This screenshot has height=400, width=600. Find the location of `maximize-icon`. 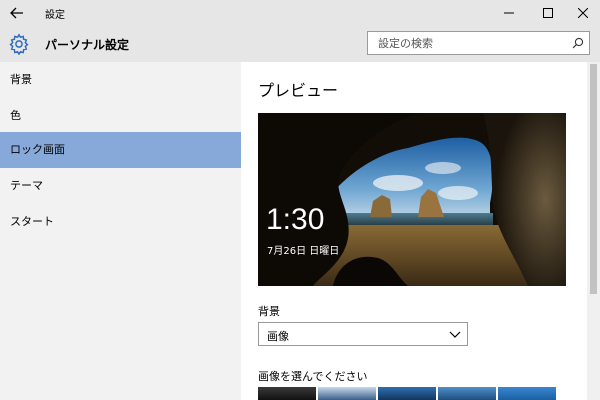

maximize-icon is located at coordinates (548, 13).